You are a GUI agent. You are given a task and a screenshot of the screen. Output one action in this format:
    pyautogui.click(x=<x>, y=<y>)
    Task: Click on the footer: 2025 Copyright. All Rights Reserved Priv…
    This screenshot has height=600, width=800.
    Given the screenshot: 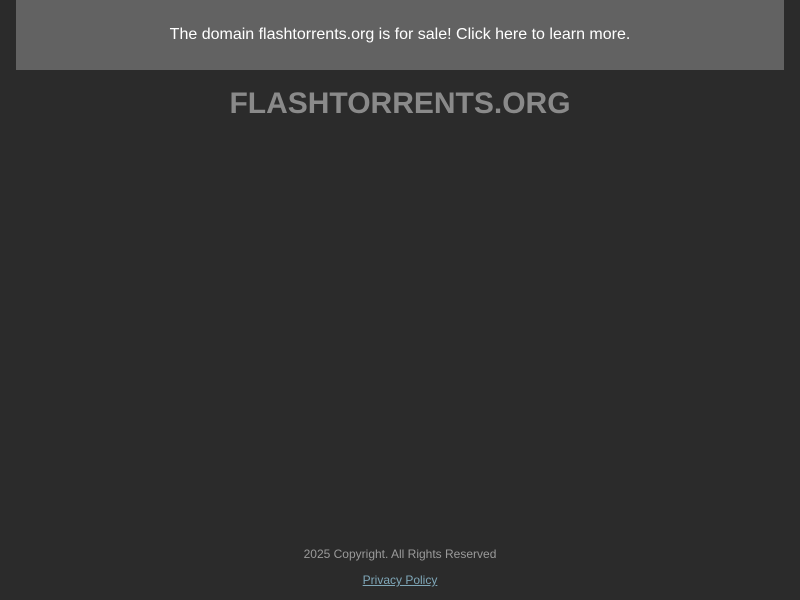 What is the action you would take?
    pyautogui.click(x=400, y=567)
    